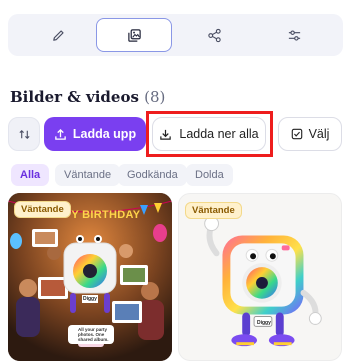  What do you see at coordinates (60, 134) in the screenshot?
I see `upload-icon` at bounding box center [60, 134].